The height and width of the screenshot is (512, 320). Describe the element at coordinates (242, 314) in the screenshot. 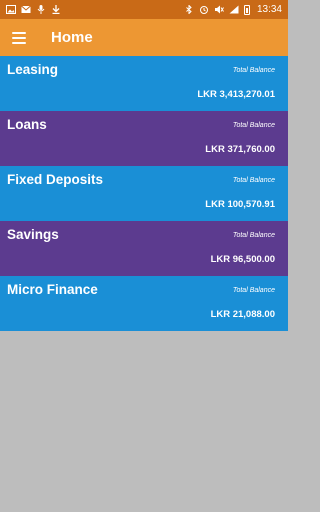

I see `account-balance: LKR 21,088.00` at that location.